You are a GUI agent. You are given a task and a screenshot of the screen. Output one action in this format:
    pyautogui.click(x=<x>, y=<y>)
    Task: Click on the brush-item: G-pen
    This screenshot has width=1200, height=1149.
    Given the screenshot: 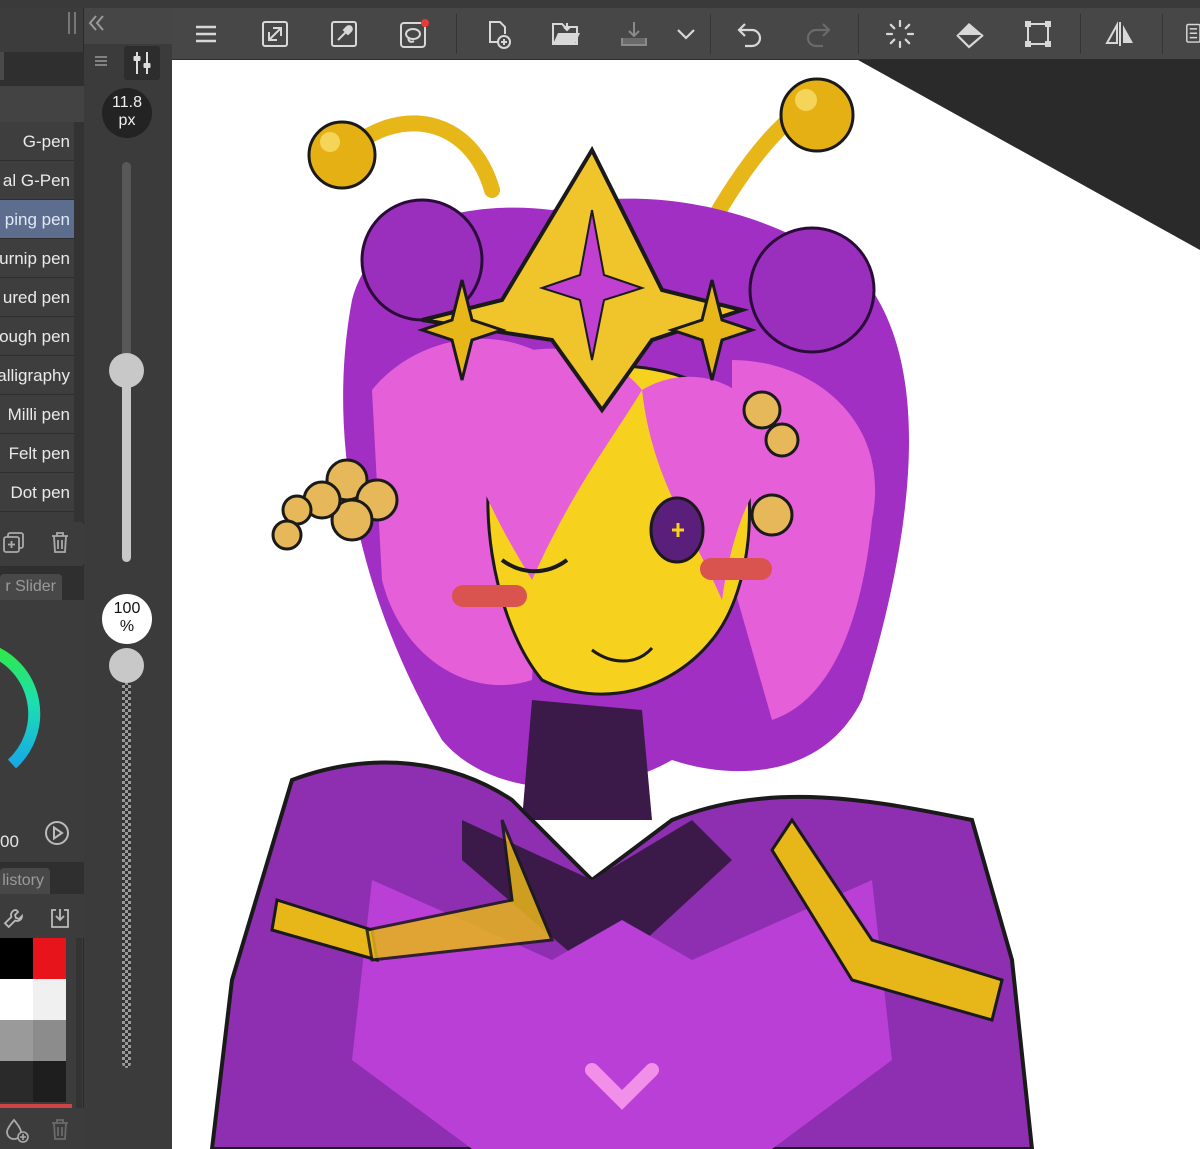 What is the action you would take?
    pyautogui.click(x=37, y=141)
    